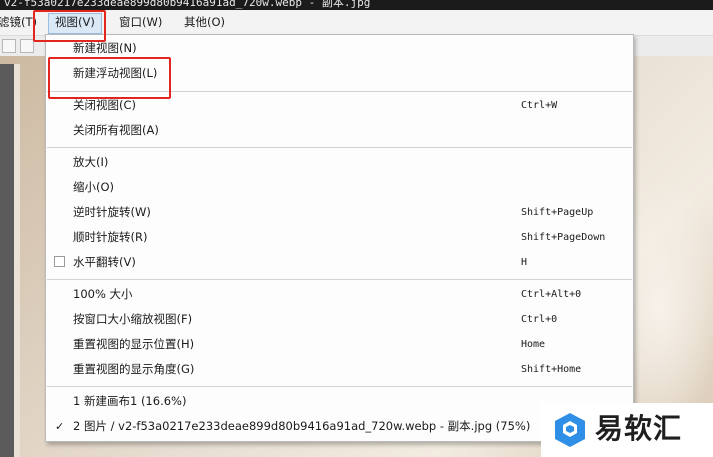 Image resolution: width=713 pixels, height=457 pixels. Describe the element at coordinates (339, 344) in the screenshot. I see `menu-item-reset-position: 重置视图的显示位置(H) Home` at that location.